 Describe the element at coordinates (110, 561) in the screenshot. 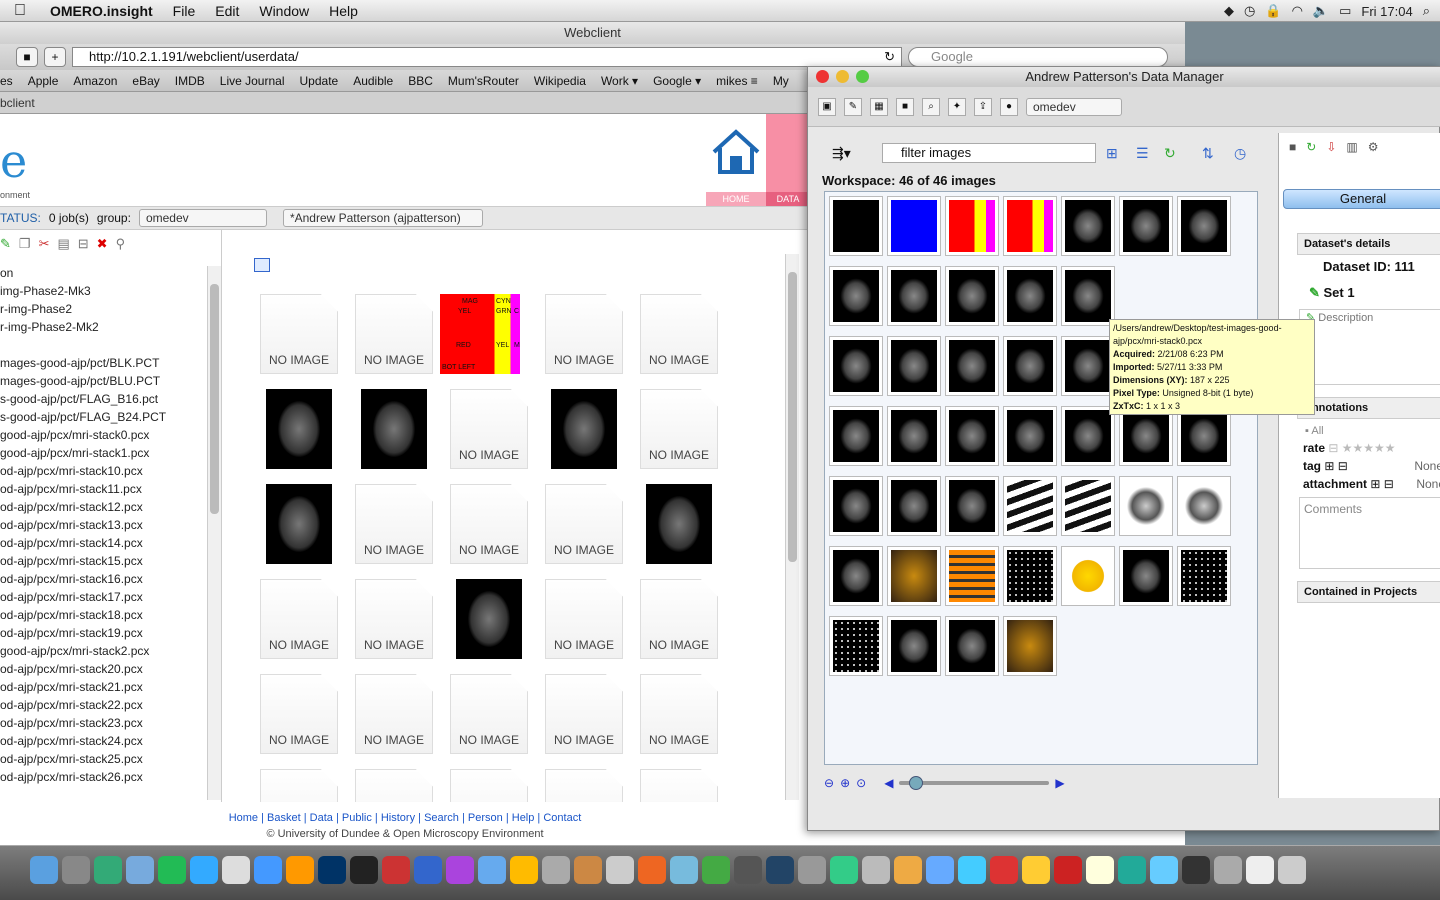

I see `tree-item: od-ajp/pcx/mri-stack15.pcx` at that location.